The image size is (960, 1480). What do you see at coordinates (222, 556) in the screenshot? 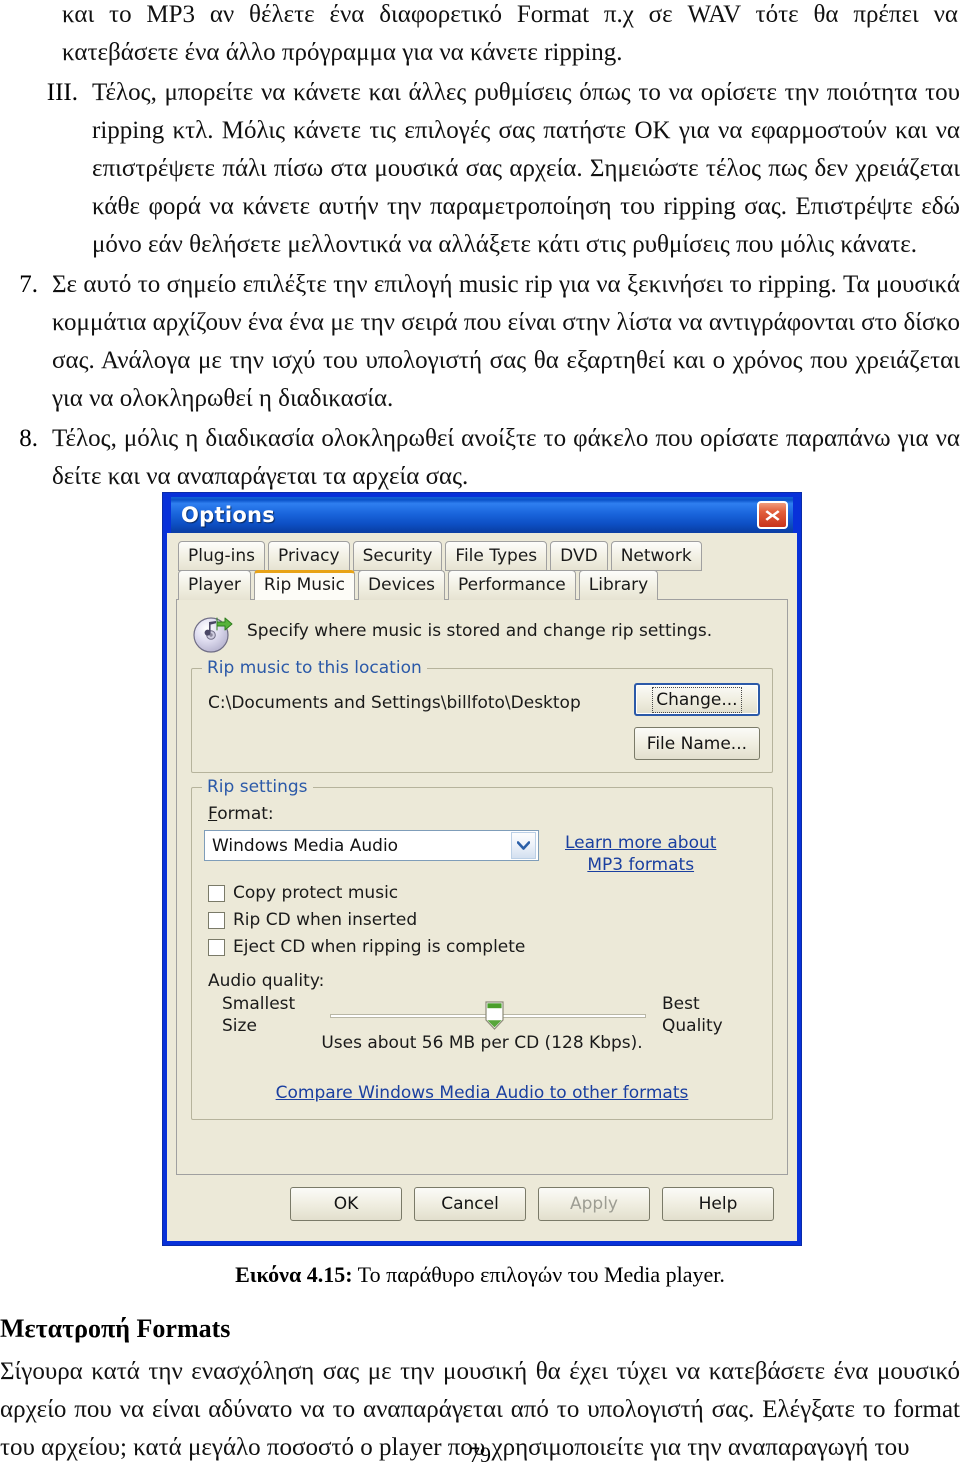
I see `tab-plug-ins: Plug-ins` at bounding box center [222, 556].